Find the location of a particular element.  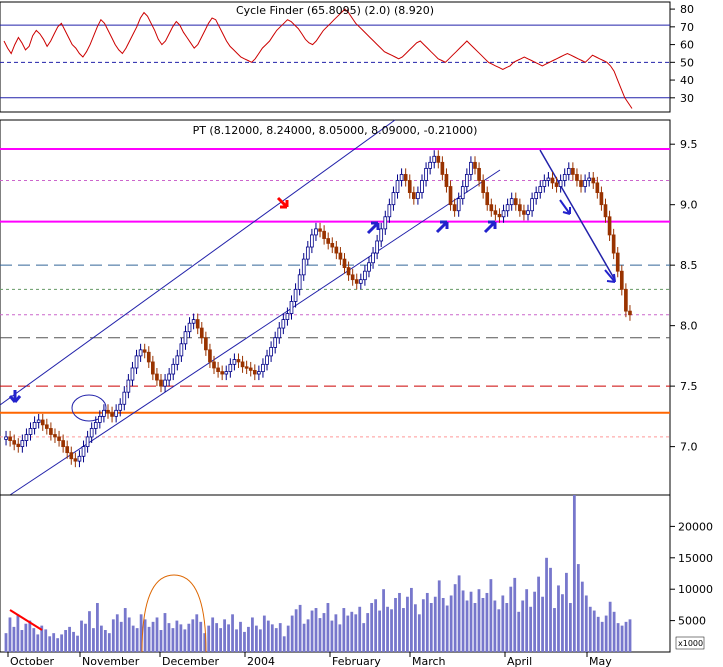

x-tick-label: April is located at coordinates (519, 661).